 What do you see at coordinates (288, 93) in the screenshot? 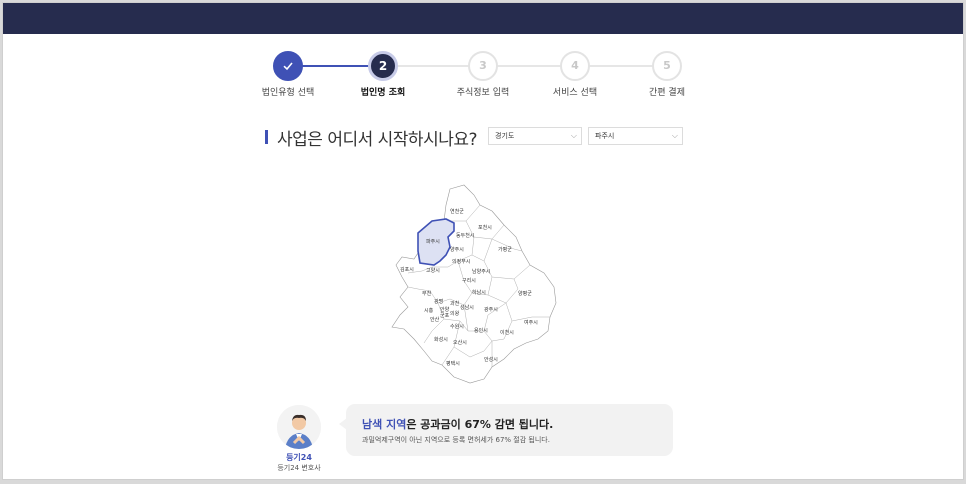
I see `step-1-label: 법인유형 선택` at bounding box center [288, 93].